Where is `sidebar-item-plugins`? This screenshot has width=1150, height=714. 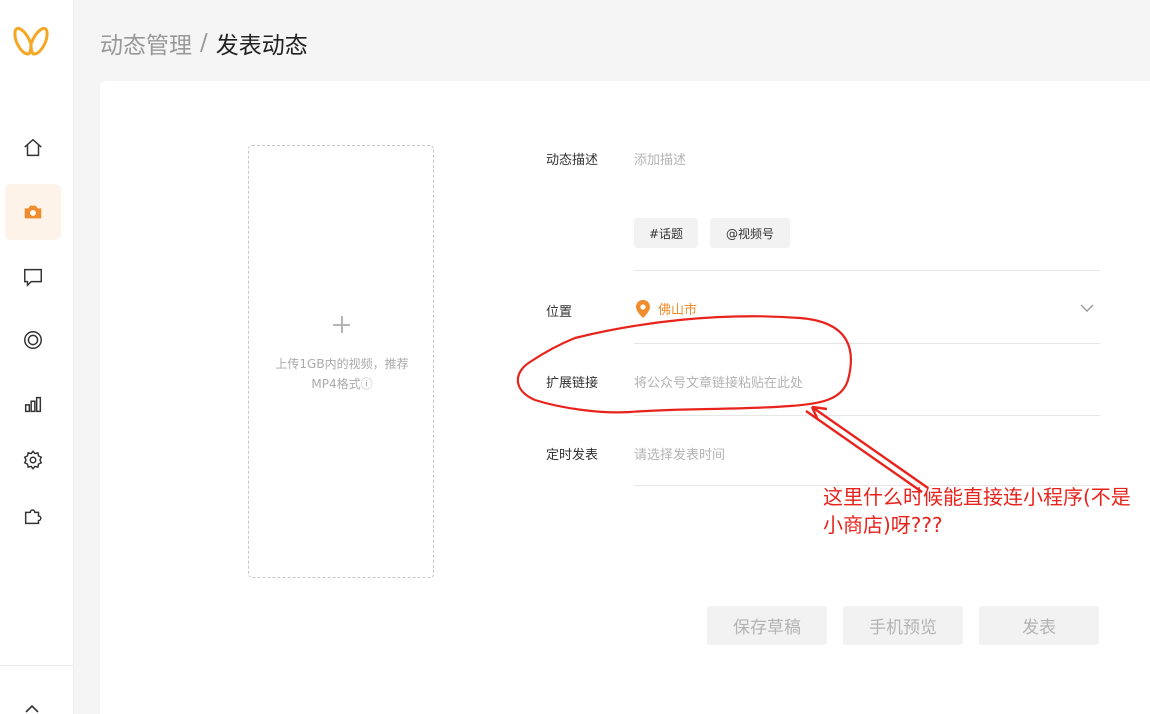
sidebar-item-plugins is located at coordinates (33, 516).